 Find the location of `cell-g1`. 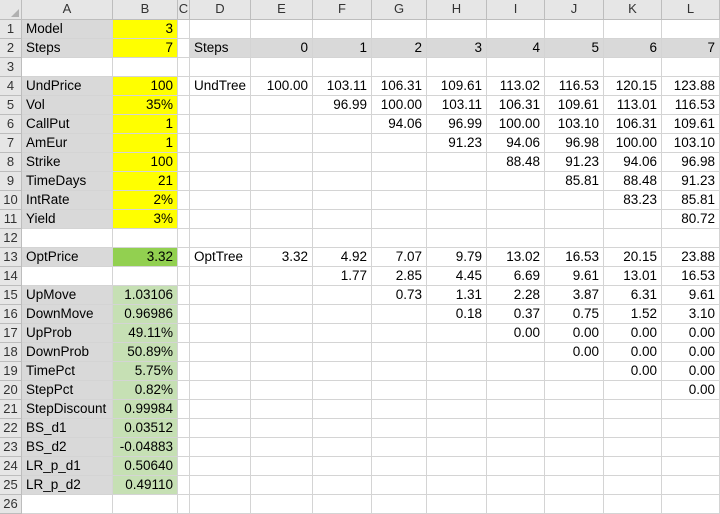

cell-g1 is located at coordinates (399, 29).